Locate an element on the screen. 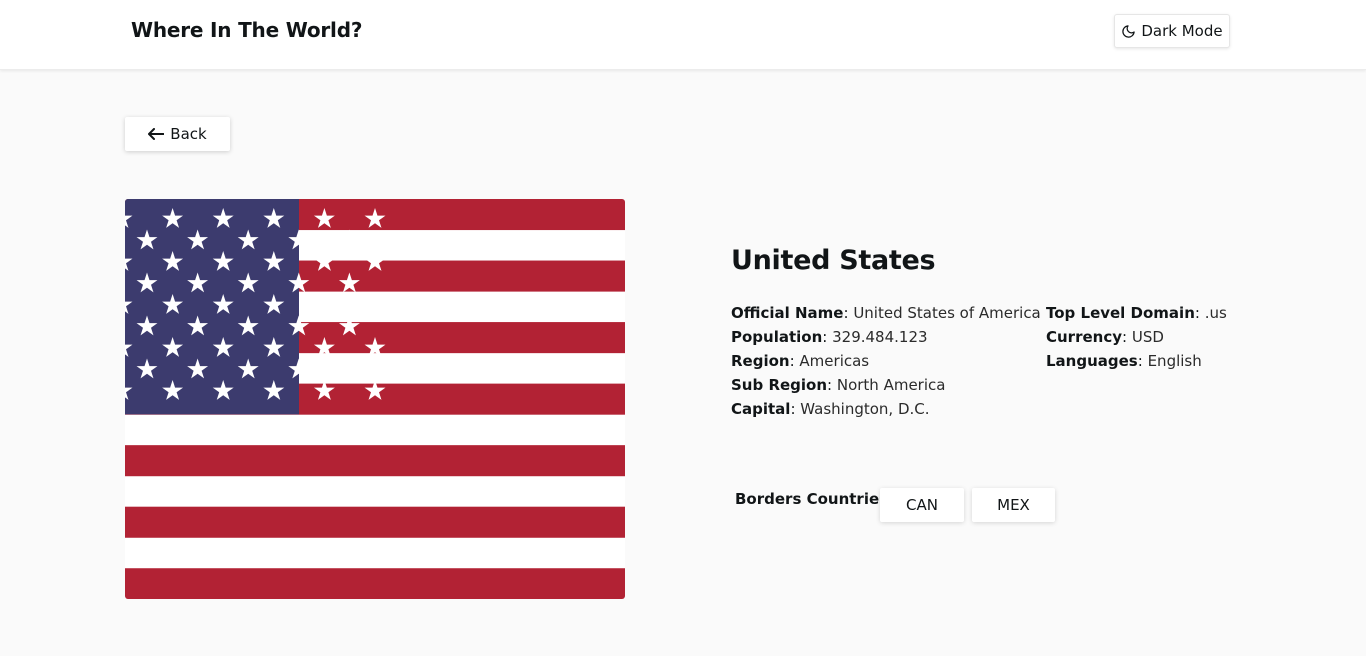 This screenshot has width=1366, height=656. detail-official-name: Official Name: United States of America is located at coordinates (886, 313).